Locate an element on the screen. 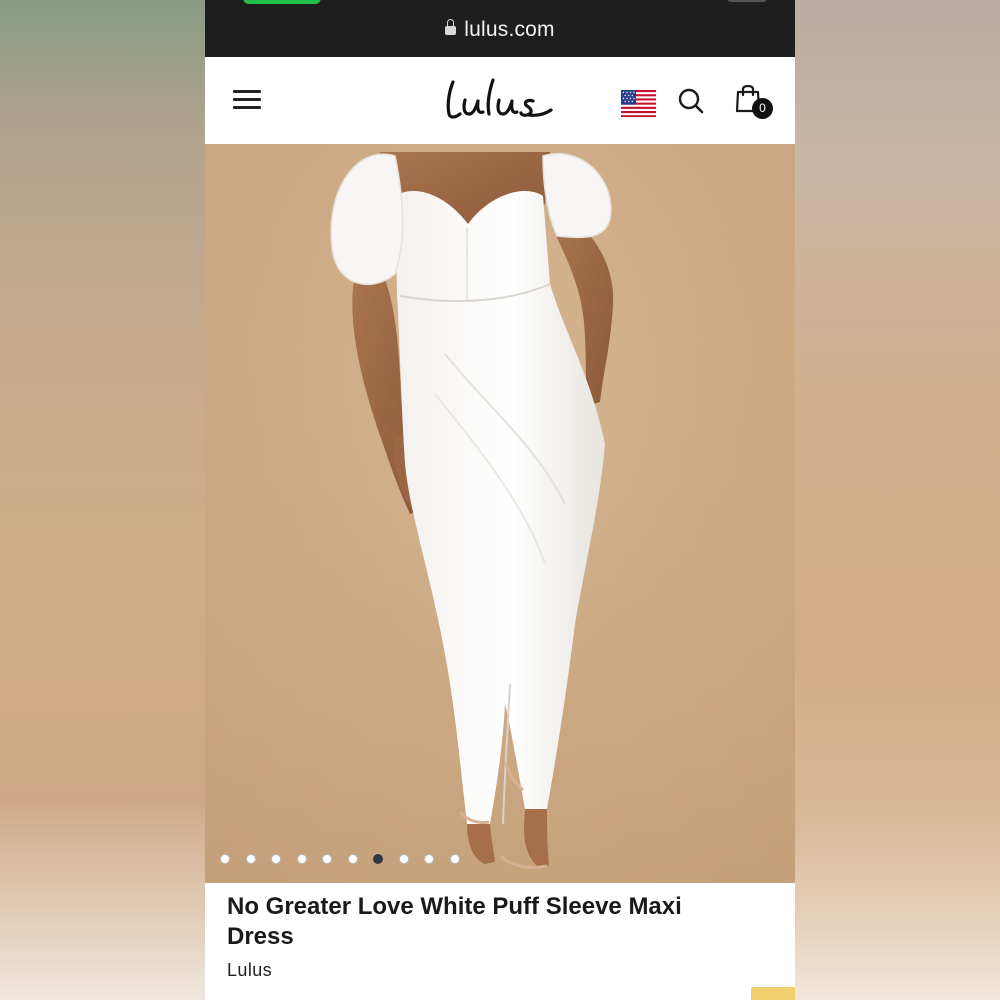  lulus-logo is located at coordinates (499, 99).